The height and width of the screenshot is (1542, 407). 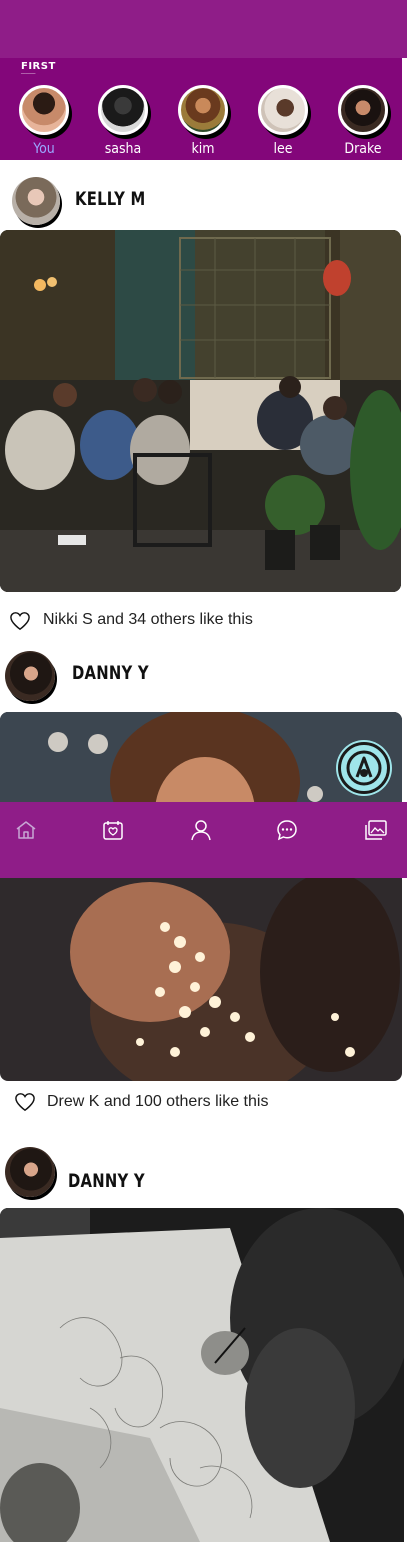 What do you see at coordinates (44, 110) in the screenshot?
I see `cat-avatar-icon` at bounding box center [44, 110].